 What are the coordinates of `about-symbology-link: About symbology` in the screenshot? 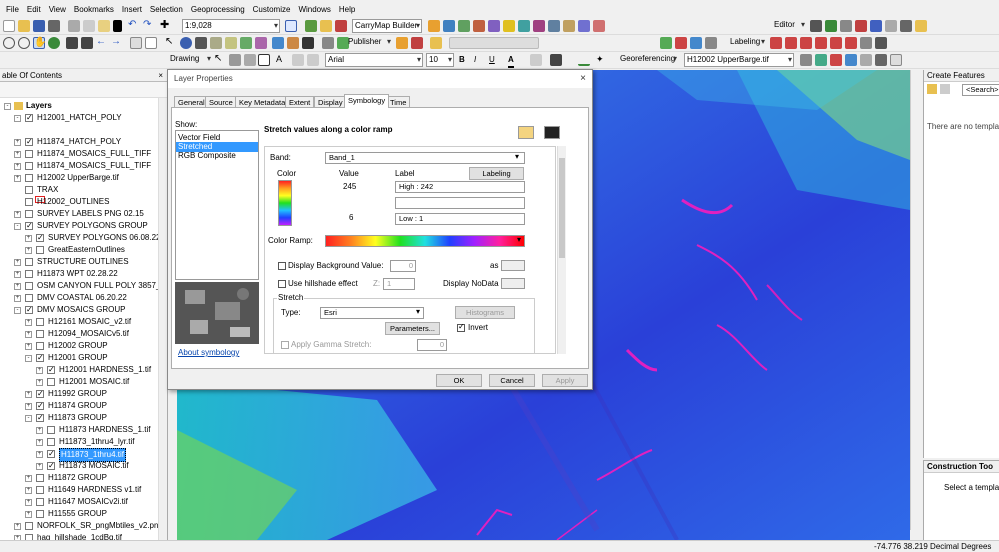 It's located at (208, 353).